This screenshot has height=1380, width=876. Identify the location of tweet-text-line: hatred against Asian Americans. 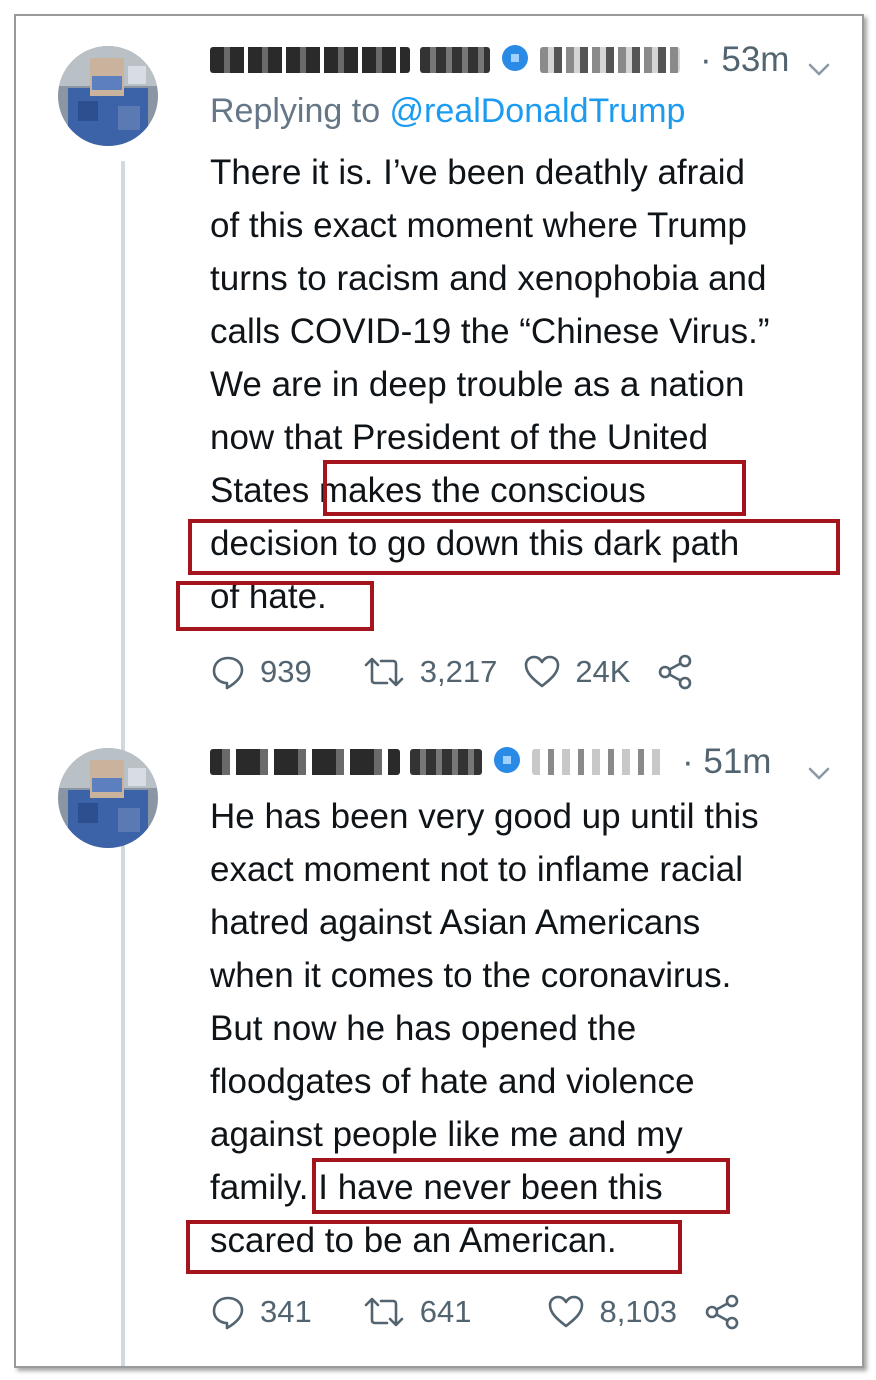
(455, 922).